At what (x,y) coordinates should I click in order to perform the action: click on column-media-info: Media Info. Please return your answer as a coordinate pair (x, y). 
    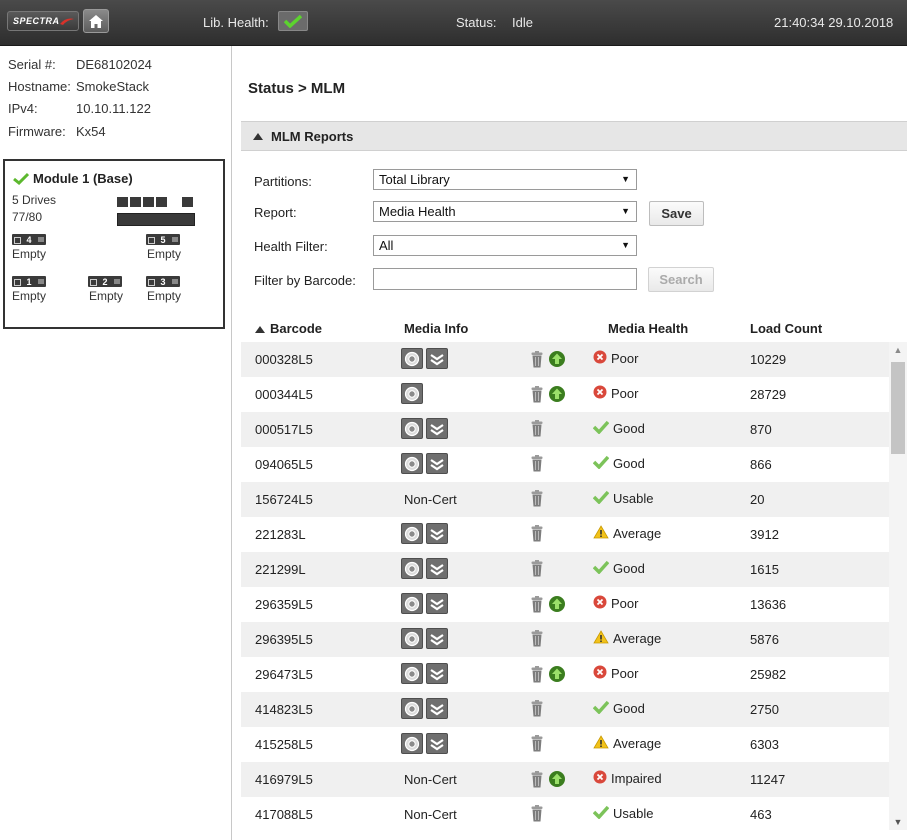
    Looking at the image, I should click on (436, 328).